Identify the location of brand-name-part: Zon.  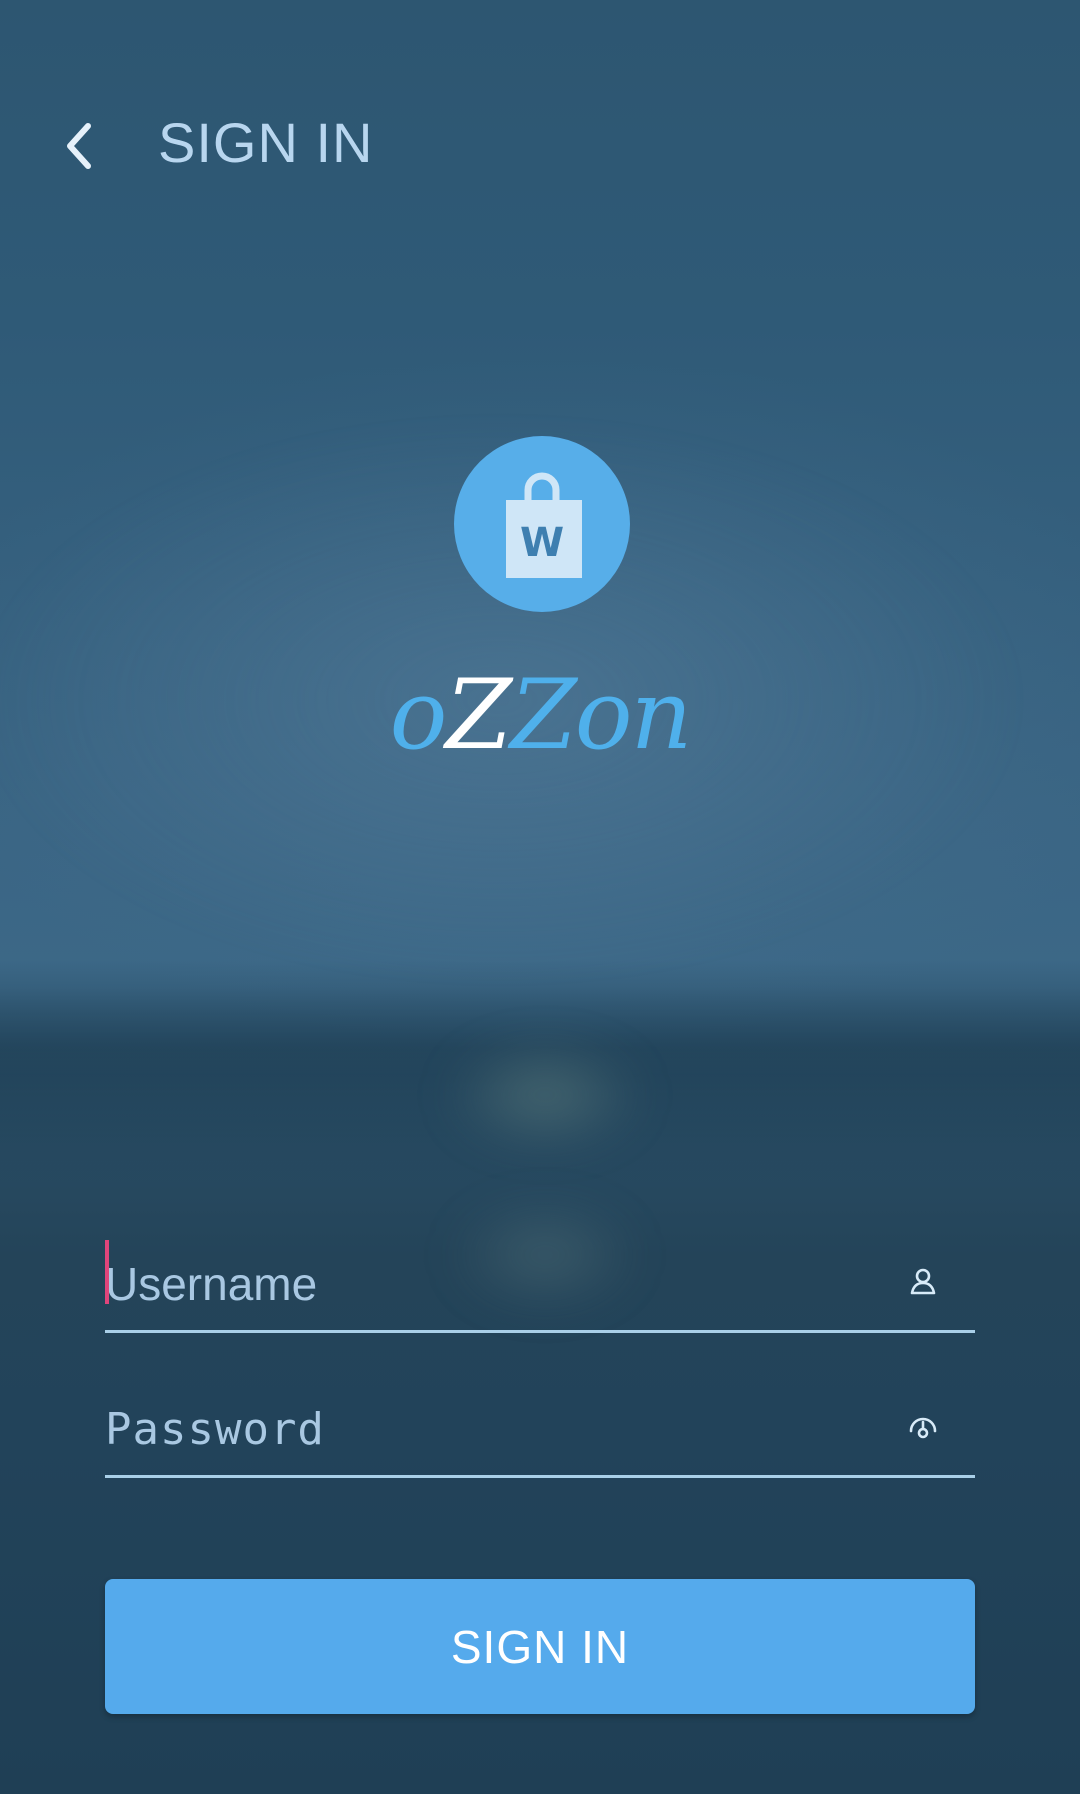
(601, 715).